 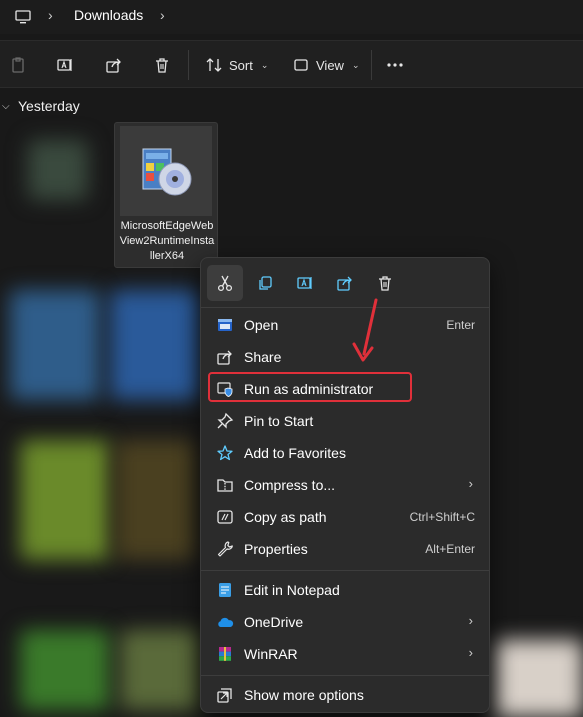 I want to click on pin-icon, so click(x=225, y=421).